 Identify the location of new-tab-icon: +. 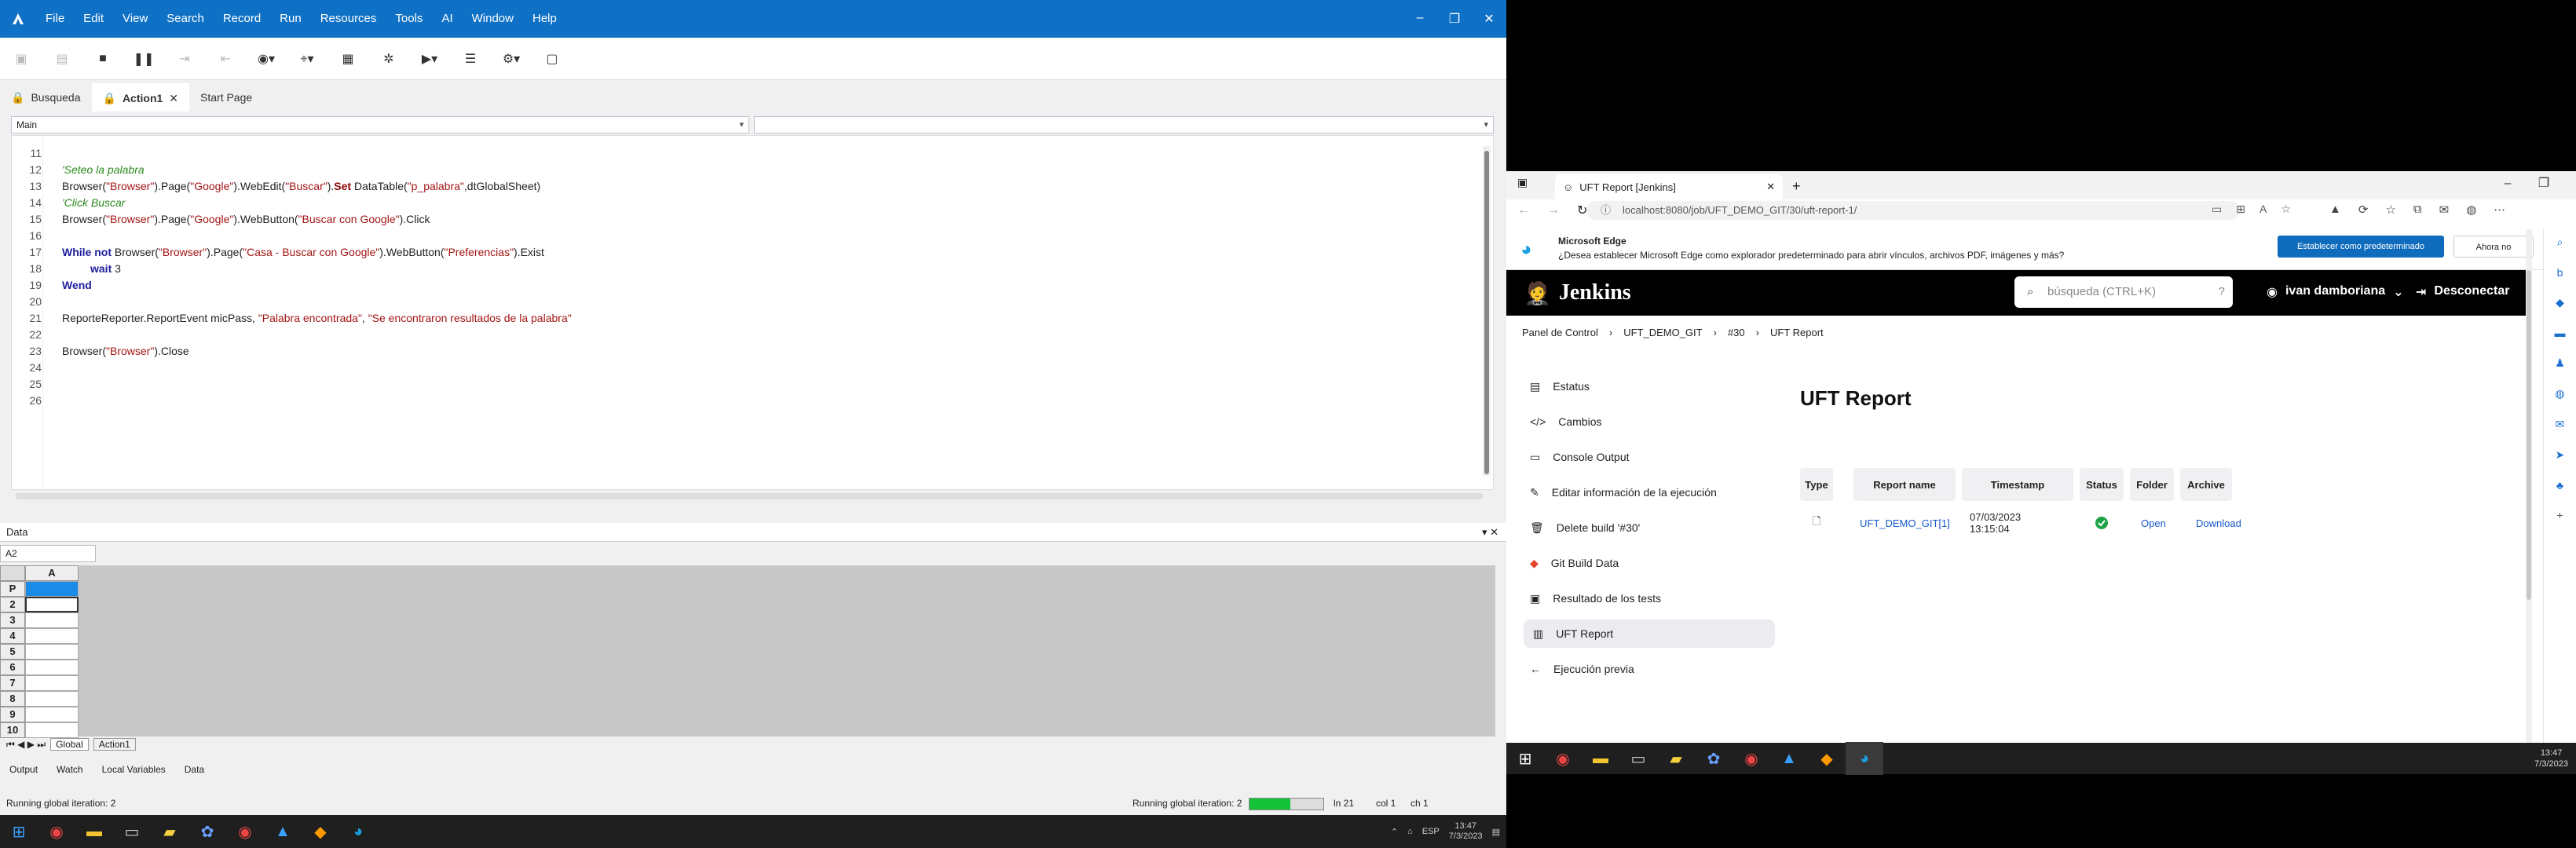
(1796, 188).